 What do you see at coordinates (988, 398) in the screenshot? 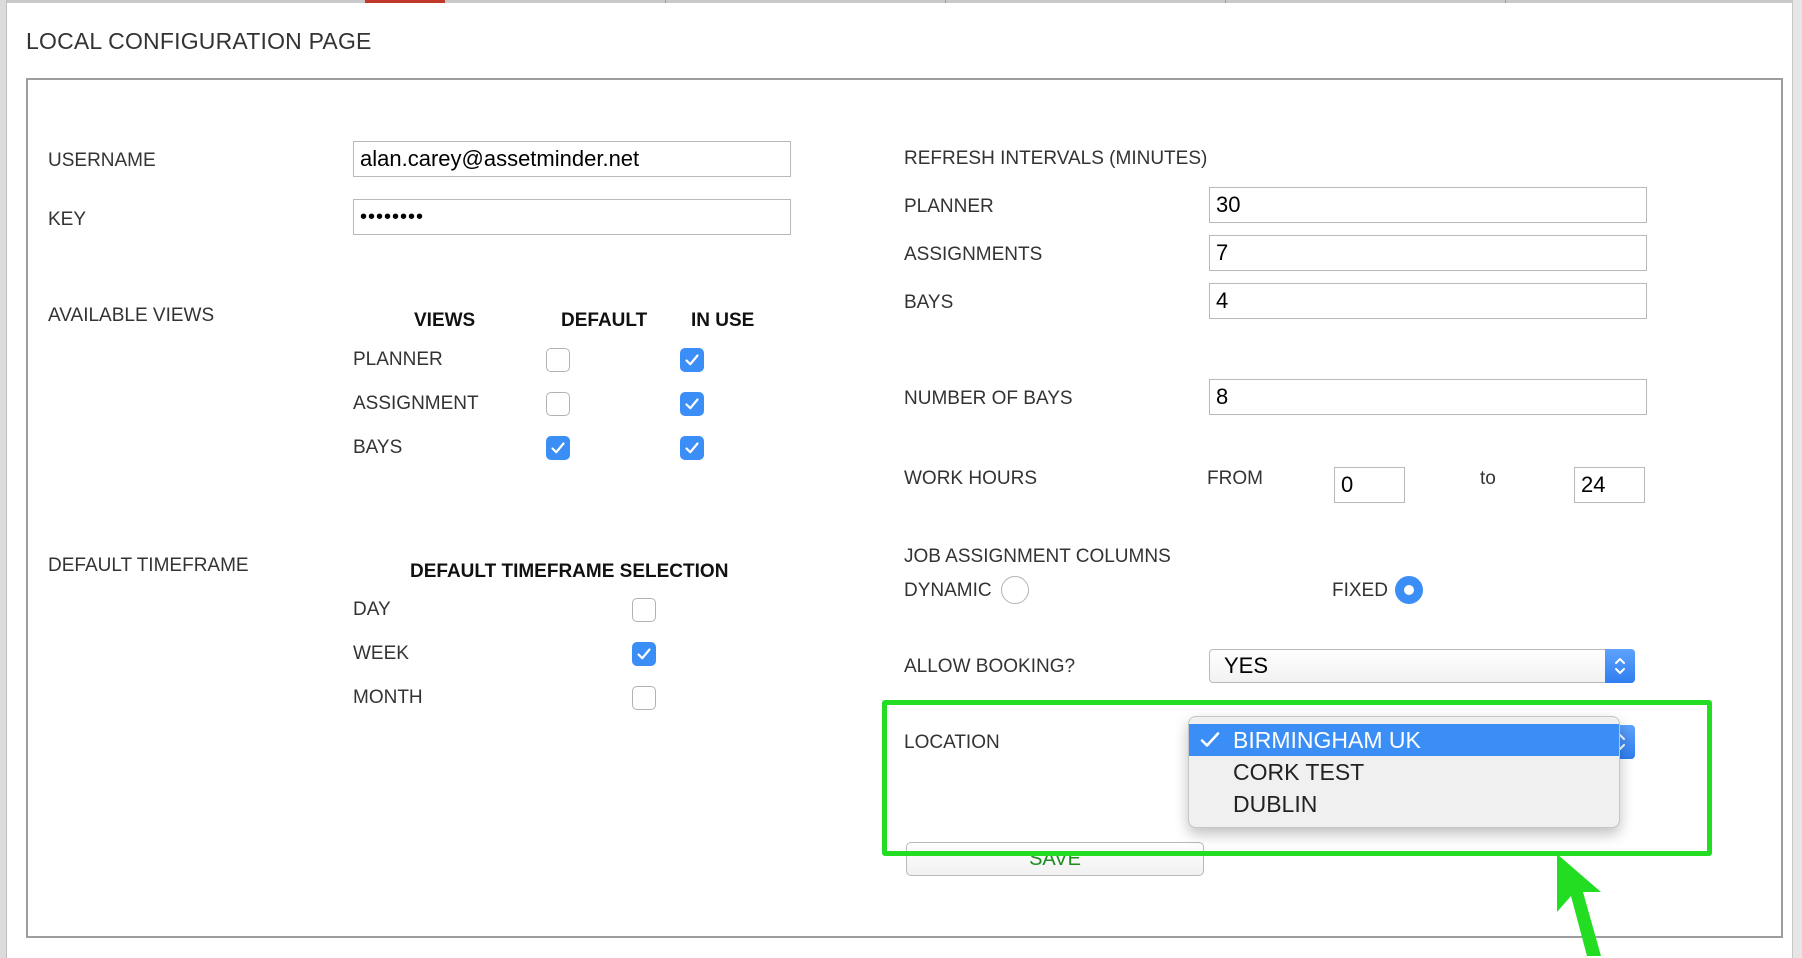
I see `number-of-bays-label: NUMBER OF BAYS` at bounding box center [988, 398].